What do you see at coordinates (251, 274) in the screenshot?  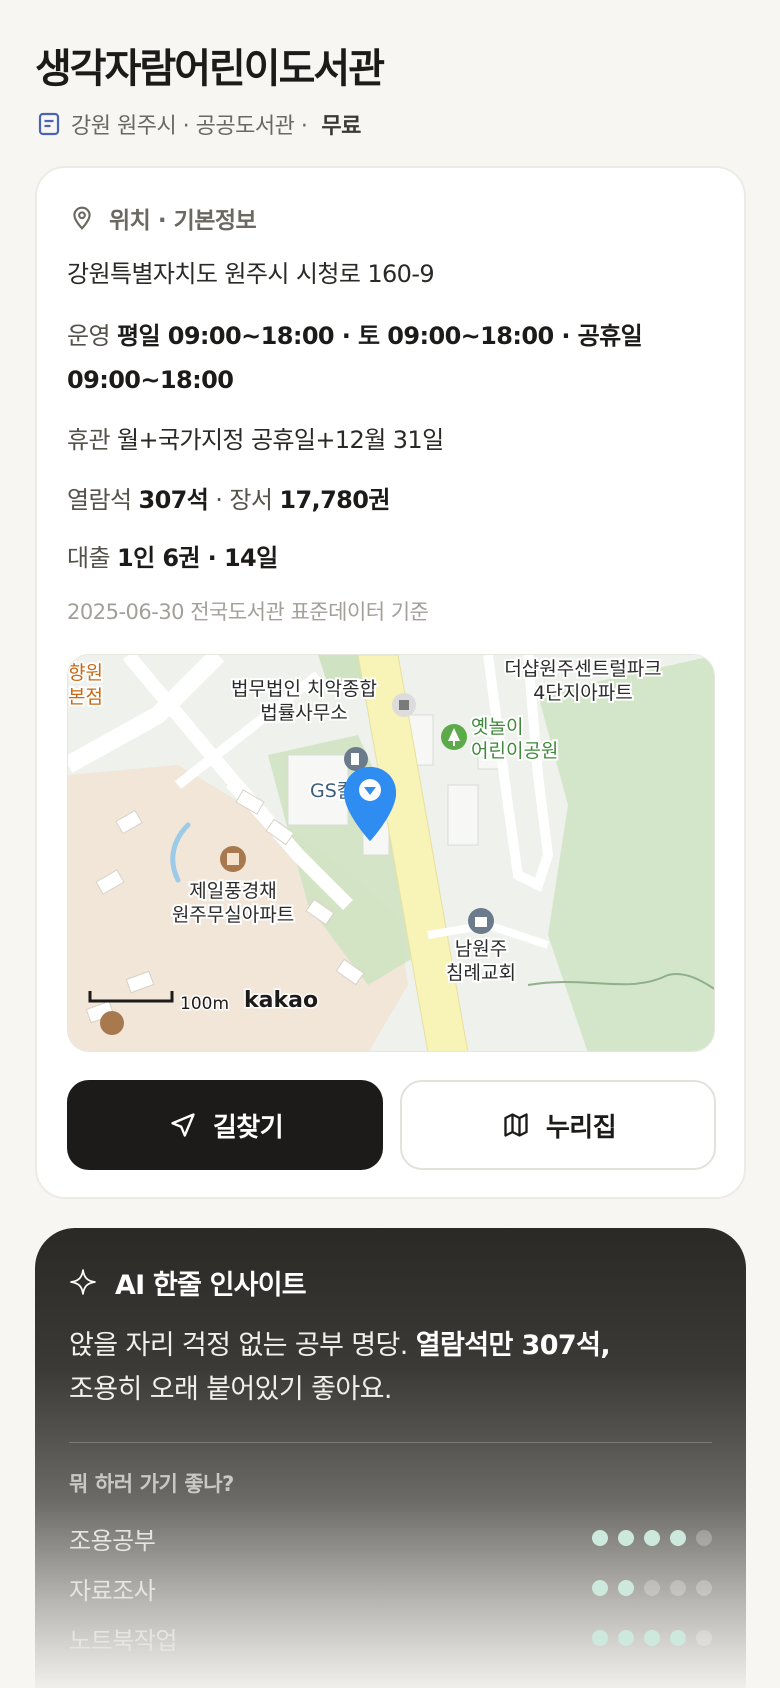 I see `address-text: 강원특별자치도 원주시 시청로 160-9` at bounding box center [251, 274].